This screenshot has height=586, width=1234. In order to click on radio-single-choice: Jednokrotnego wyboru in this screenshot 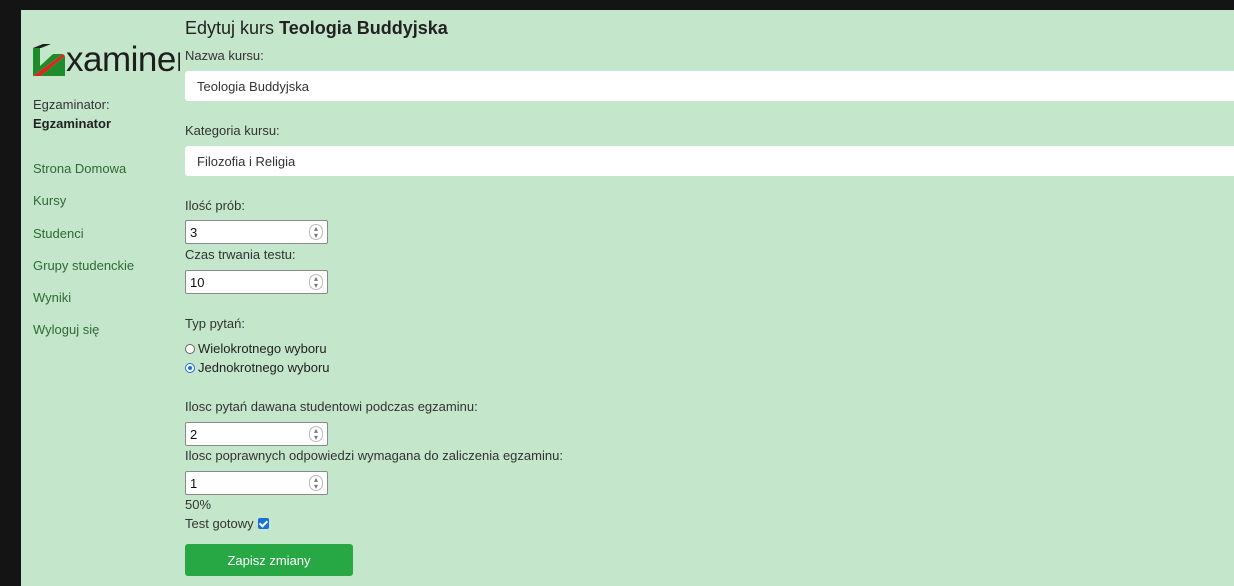, I will do `click(257, 367)`.